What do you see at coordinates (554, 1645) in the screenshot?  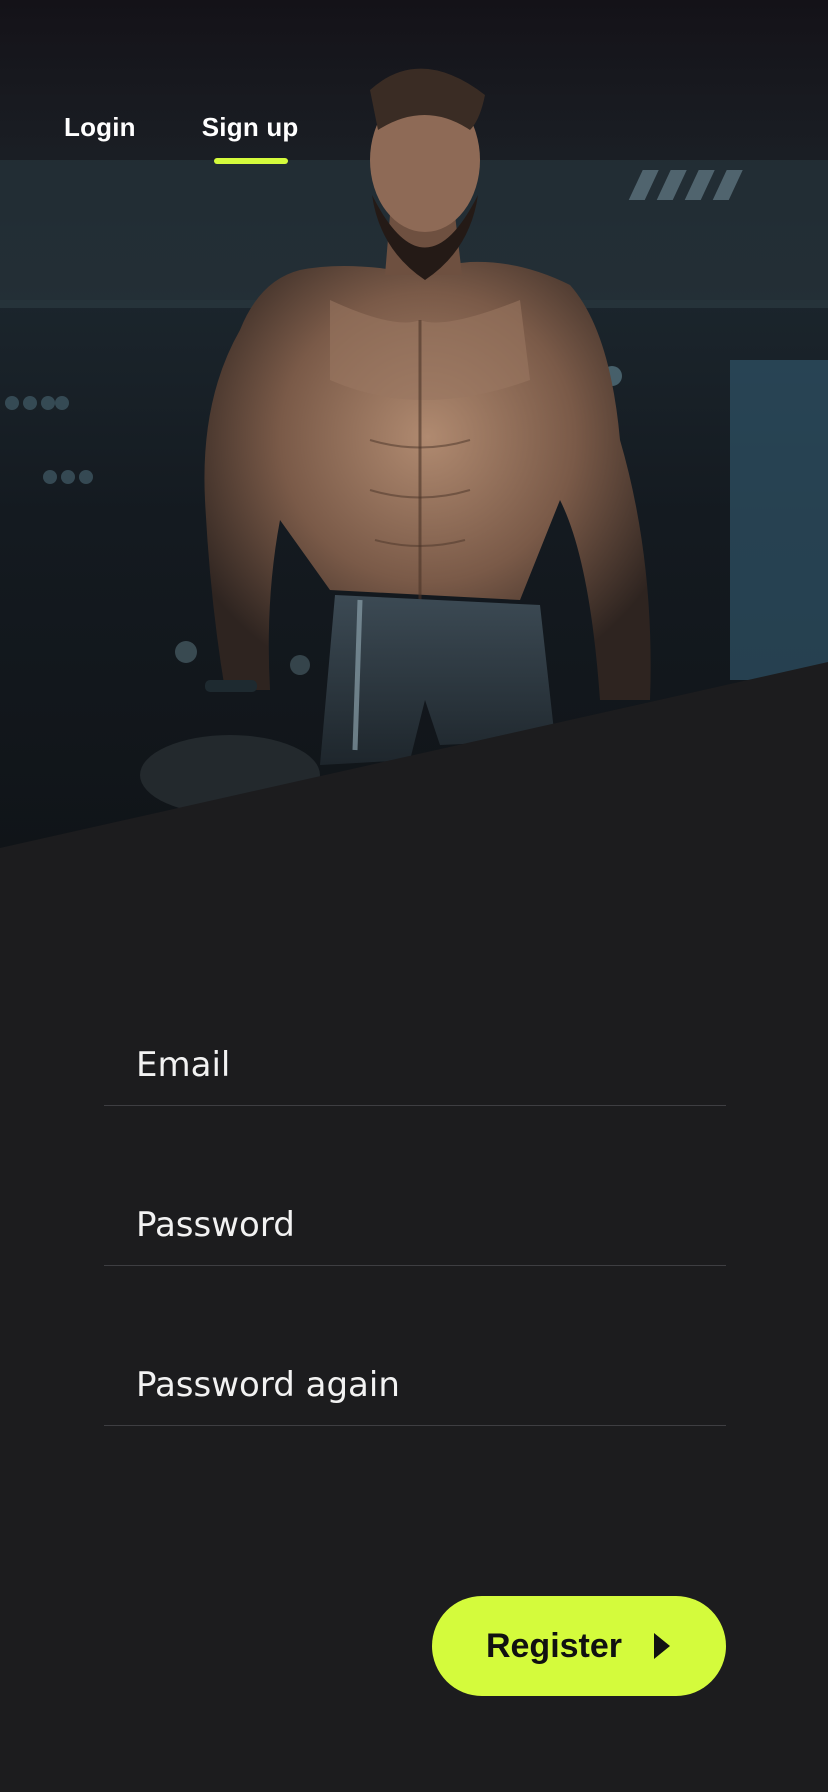 I see `register-button-label: Register` at bounding box center [554, 1645].